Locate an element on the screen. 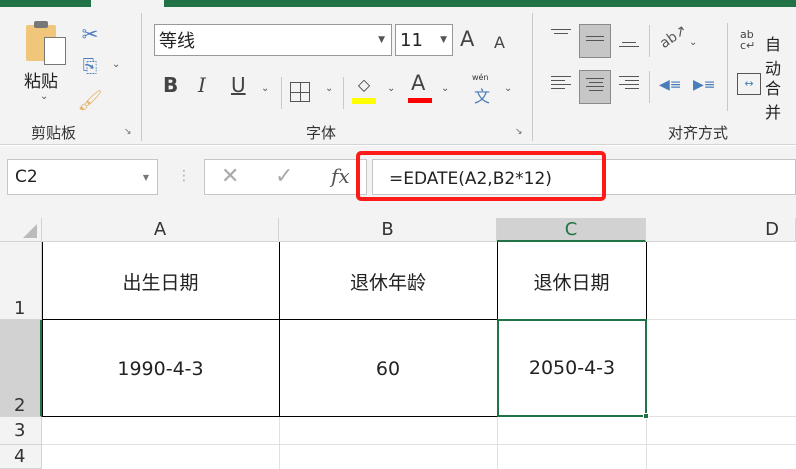 This screenshot has width=796, height=469. font-name-input: 等线 ▼ is located at coordinates (273, 40).